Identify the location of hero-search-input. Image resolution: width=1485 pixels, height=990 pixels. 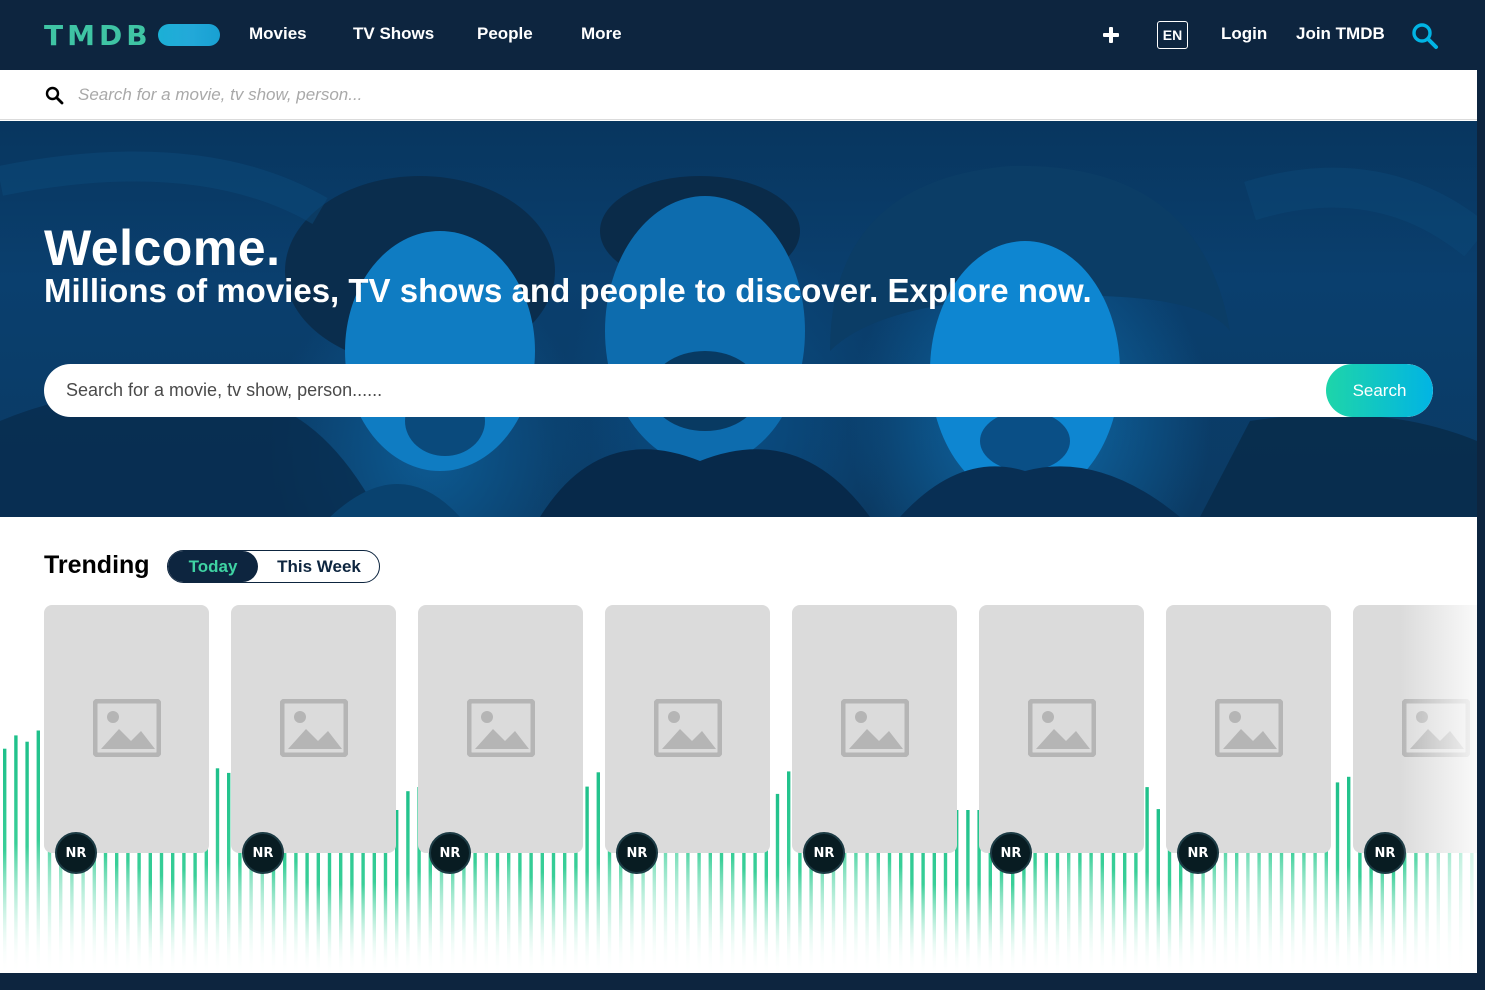
(691, 390).